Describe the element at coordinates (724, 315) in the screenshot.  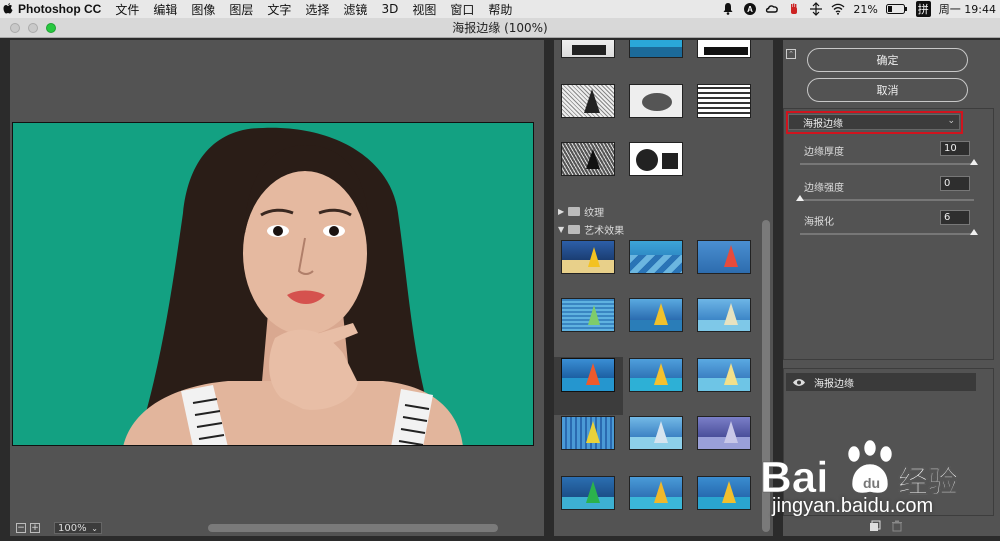
I see `filter-thumb-neon-glow` at that location.